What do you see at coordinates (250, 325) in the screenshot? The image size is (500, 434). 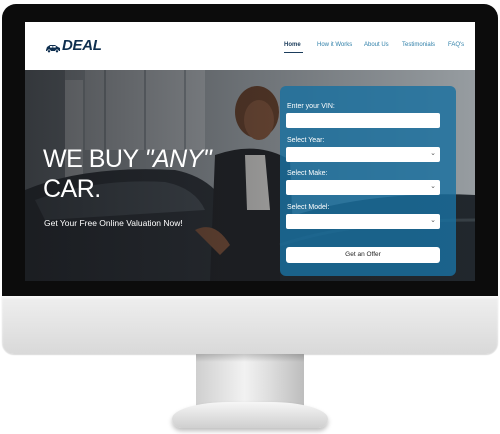 I see `monitor-chin` at bounding box center [250, 325].